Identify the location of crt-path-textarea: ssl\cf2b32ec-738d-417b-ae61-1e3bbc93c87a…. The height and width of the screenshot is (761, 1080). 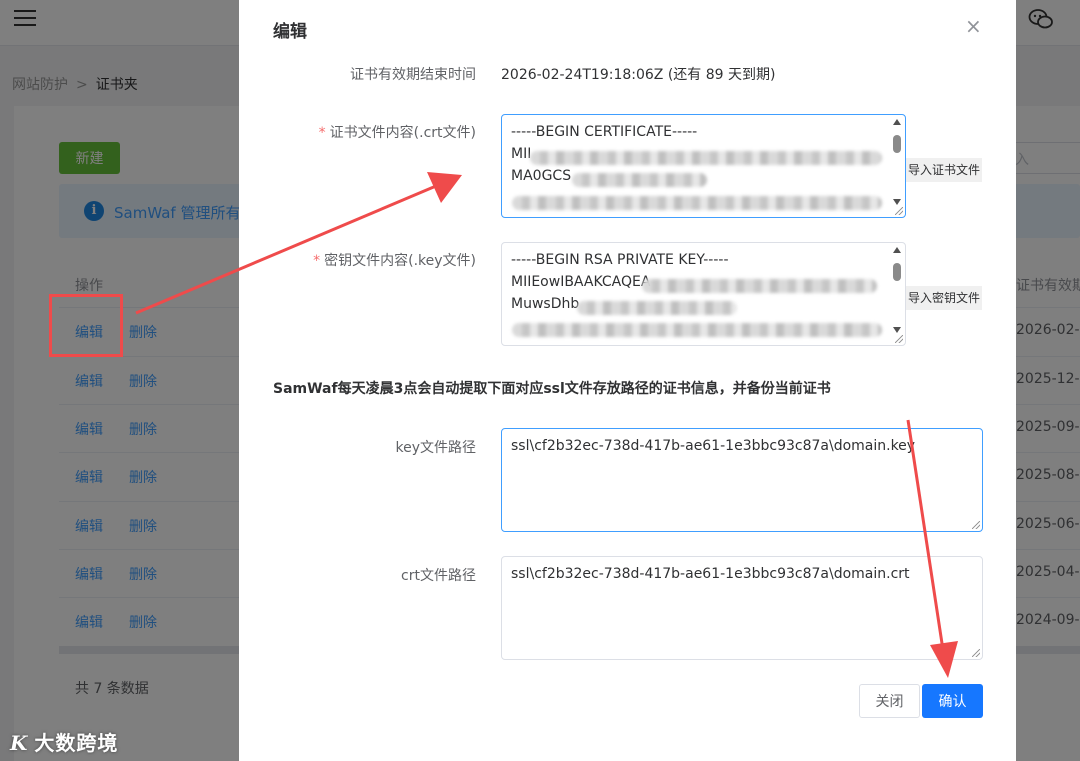
(742, 608).